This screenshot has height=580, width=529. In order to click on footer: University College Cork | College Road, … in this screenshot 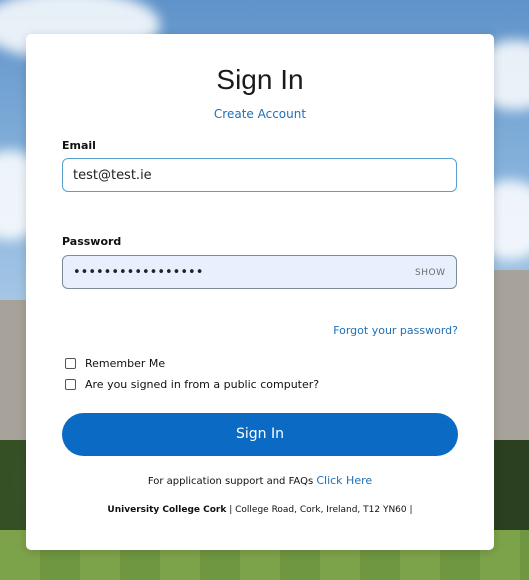, I will do `click(260, 510)`.